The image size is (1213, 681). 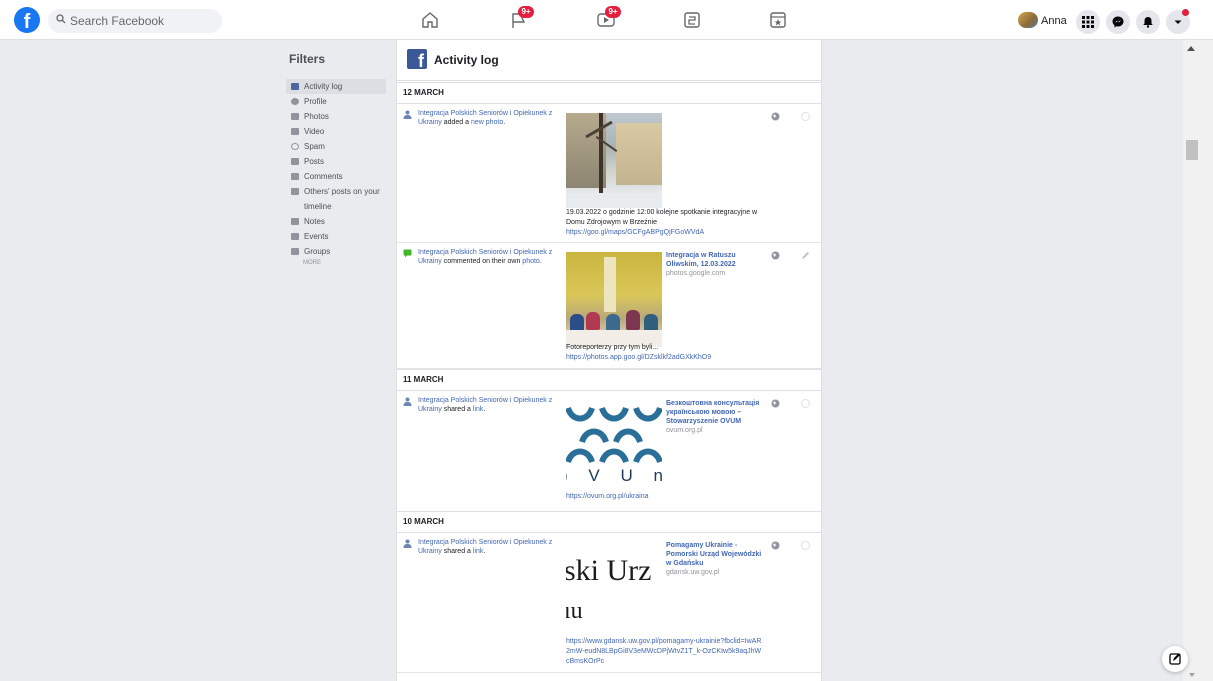 I want to click on date-header: 10 MARCH, so click(x=609, y=522).